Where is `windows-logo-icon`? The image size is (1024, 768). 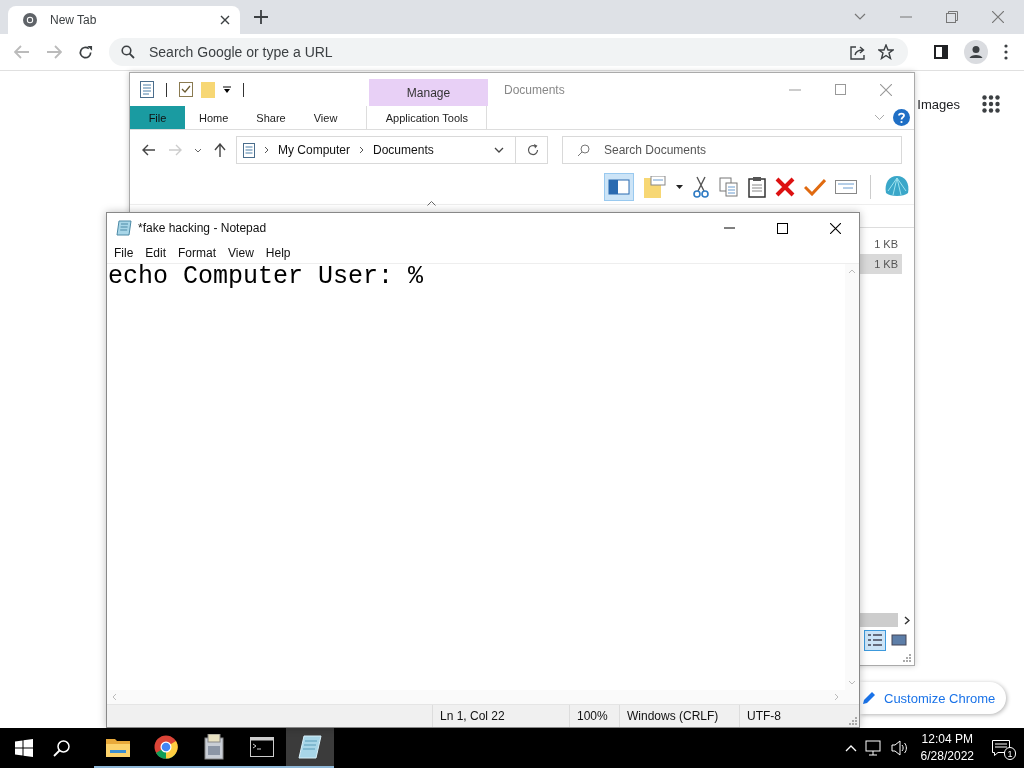 windows-logo-icon is located at coordinates (24, 748).